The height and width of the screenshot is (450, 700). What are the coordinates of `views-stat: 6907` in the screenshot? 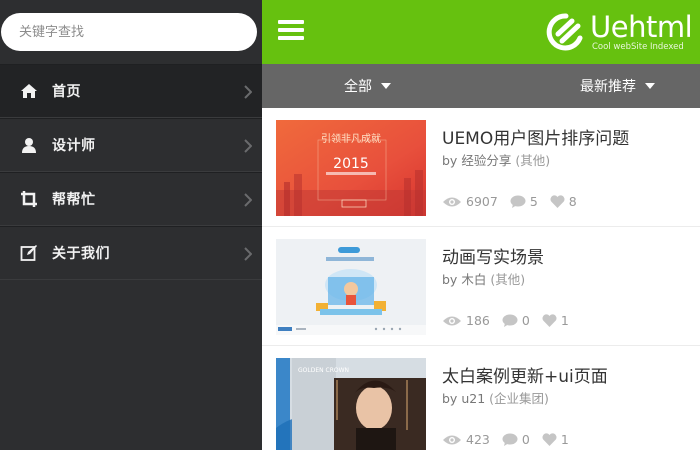 It's located at (470, 201).